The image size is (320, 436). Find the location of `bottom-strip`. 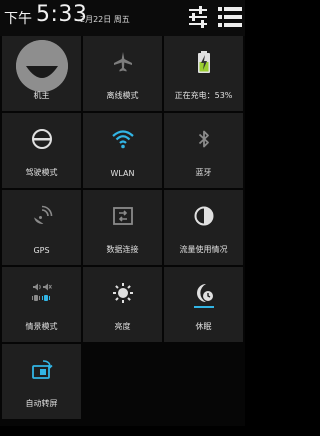

bottom-strip is located at coordinates (122, 431).